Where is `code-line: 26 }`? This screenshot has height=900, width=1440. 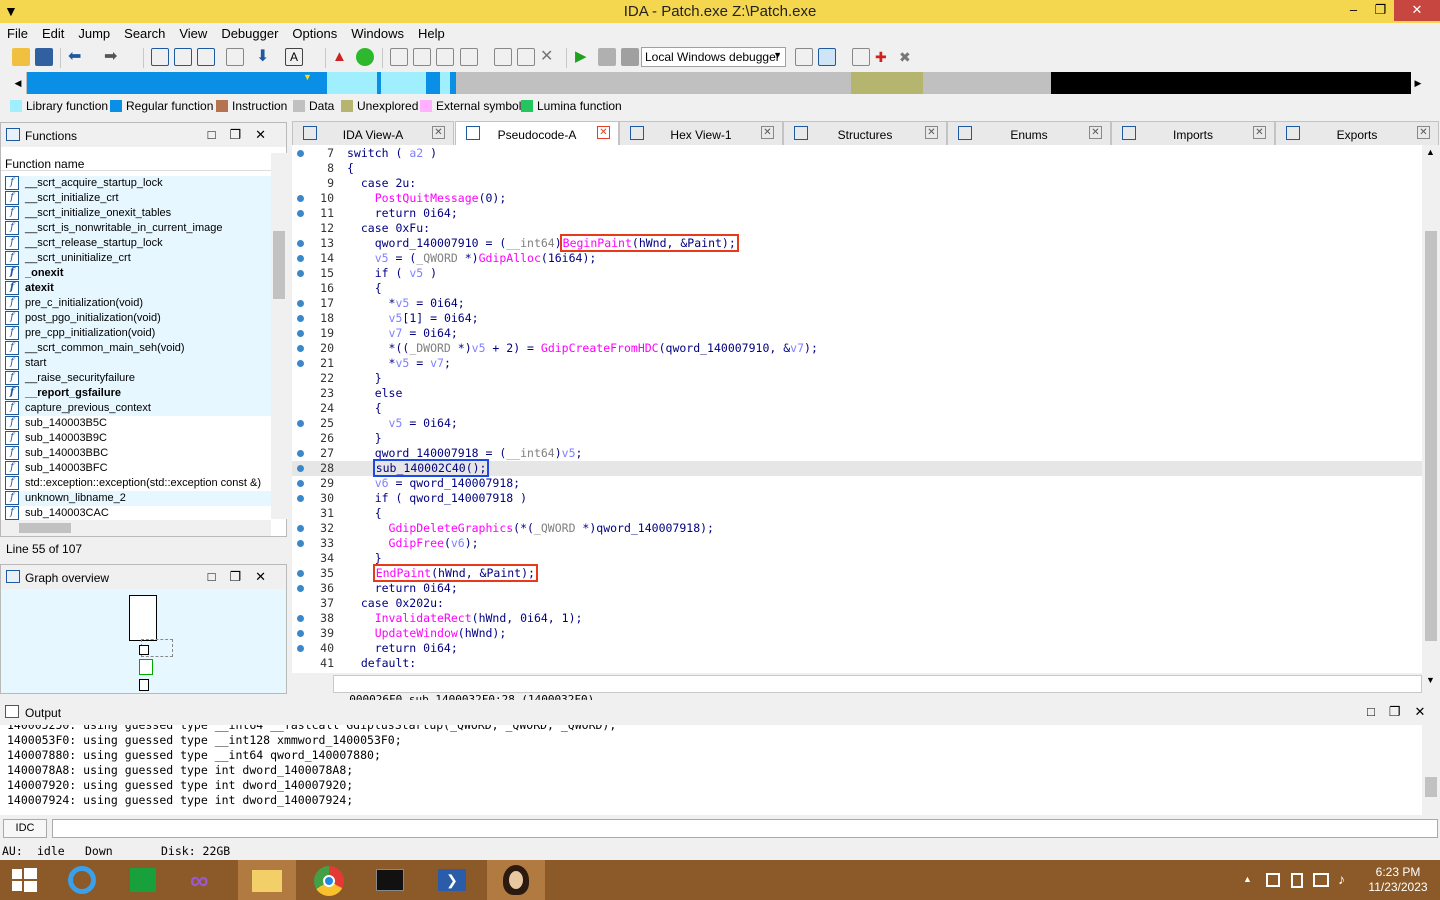
code-line: 26 } is located at coordinates (857, 438).